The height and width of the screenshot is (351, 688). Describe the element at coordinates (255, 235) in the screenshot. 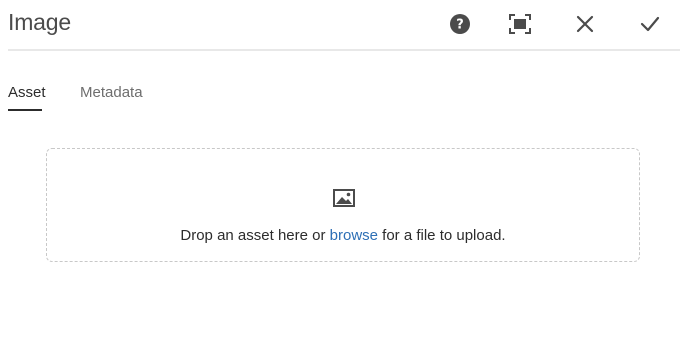

I see `dropzone-text-before: Drop an asset here or` at that location.